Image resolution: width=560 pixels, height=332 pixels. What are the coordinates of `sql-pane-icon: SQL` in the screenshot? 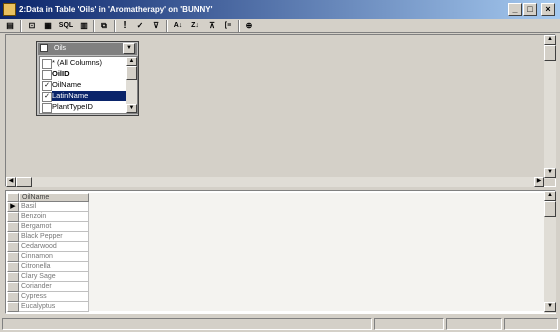 It's located at (66, 26).